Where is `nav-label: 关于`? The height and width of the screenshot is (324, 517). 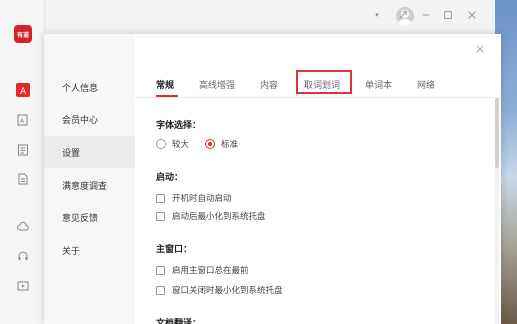
nav-label: 关于 is located at coordinates (71, 251).